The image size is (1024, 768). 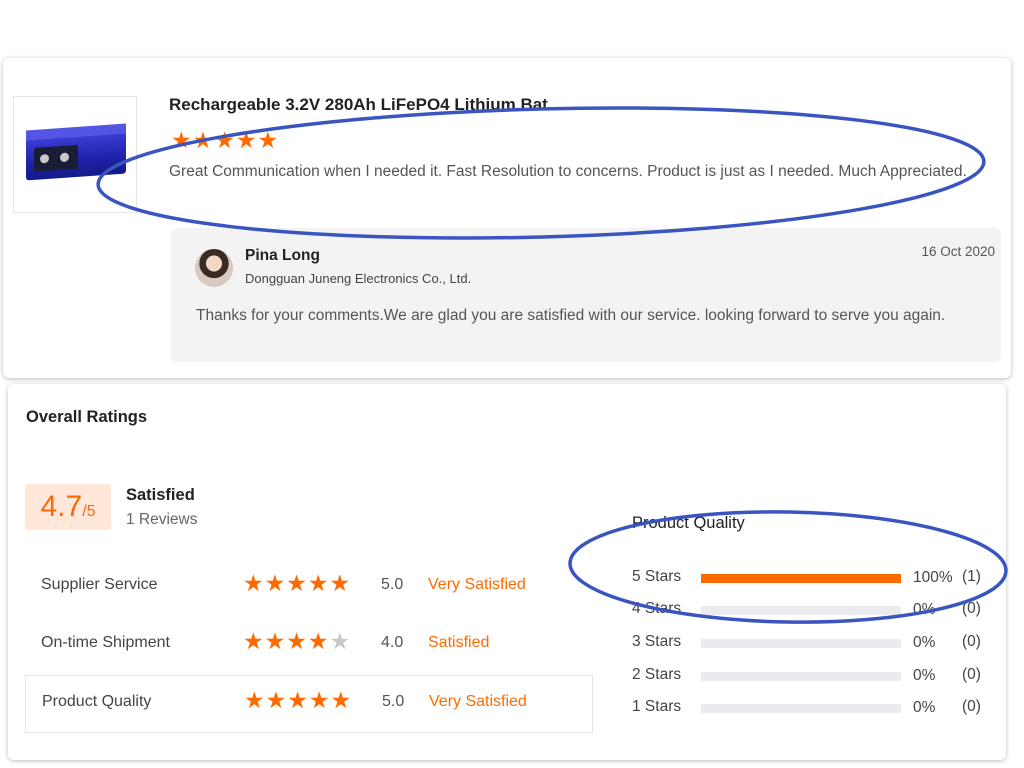 I want to click on rating-row-label: Product Quality, so click(x=97, y=701).